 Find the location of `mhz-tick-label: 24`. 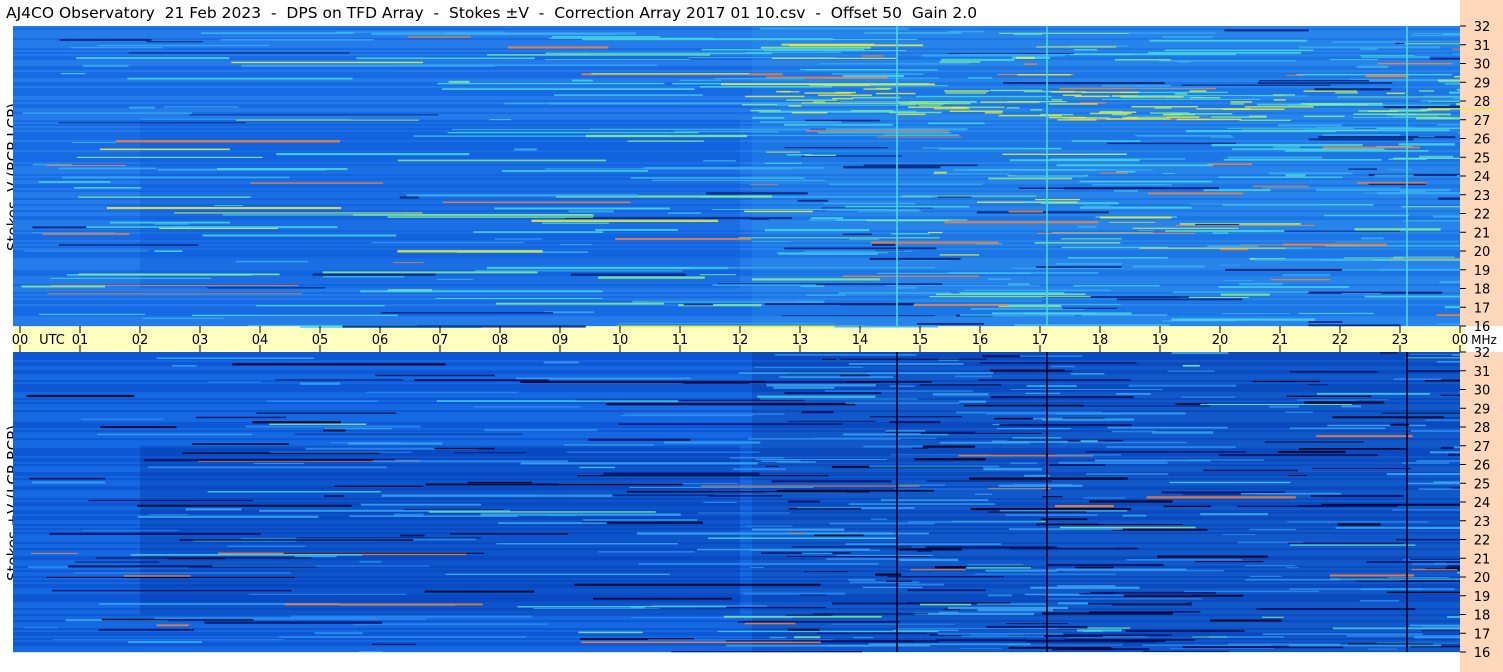

mhz-tick-label: 24 is located at coordinates (1482, 177).